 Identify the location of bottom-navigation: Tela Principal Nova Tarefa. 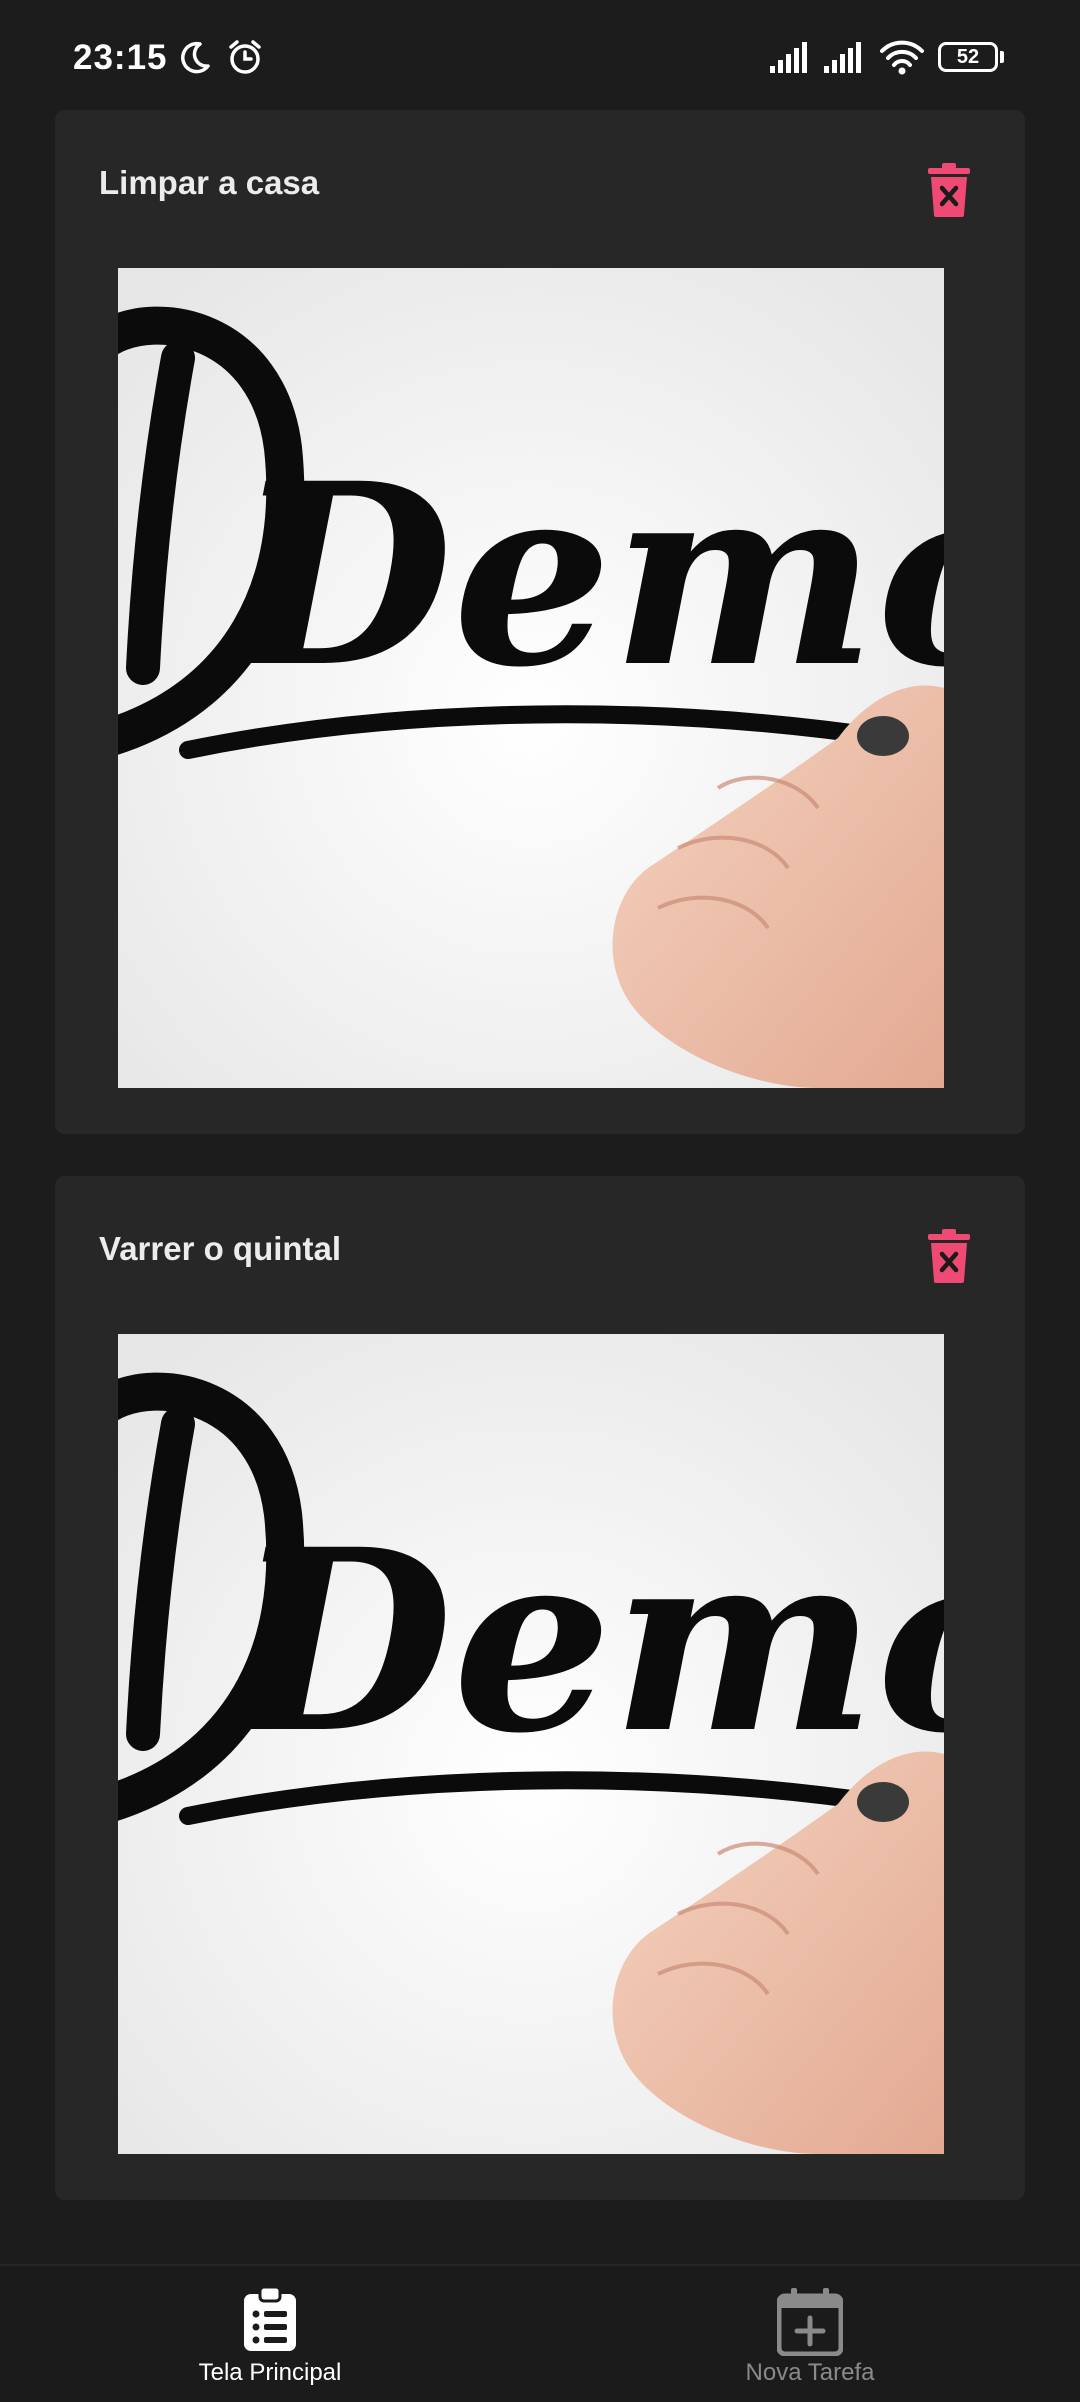
(540, 2333).